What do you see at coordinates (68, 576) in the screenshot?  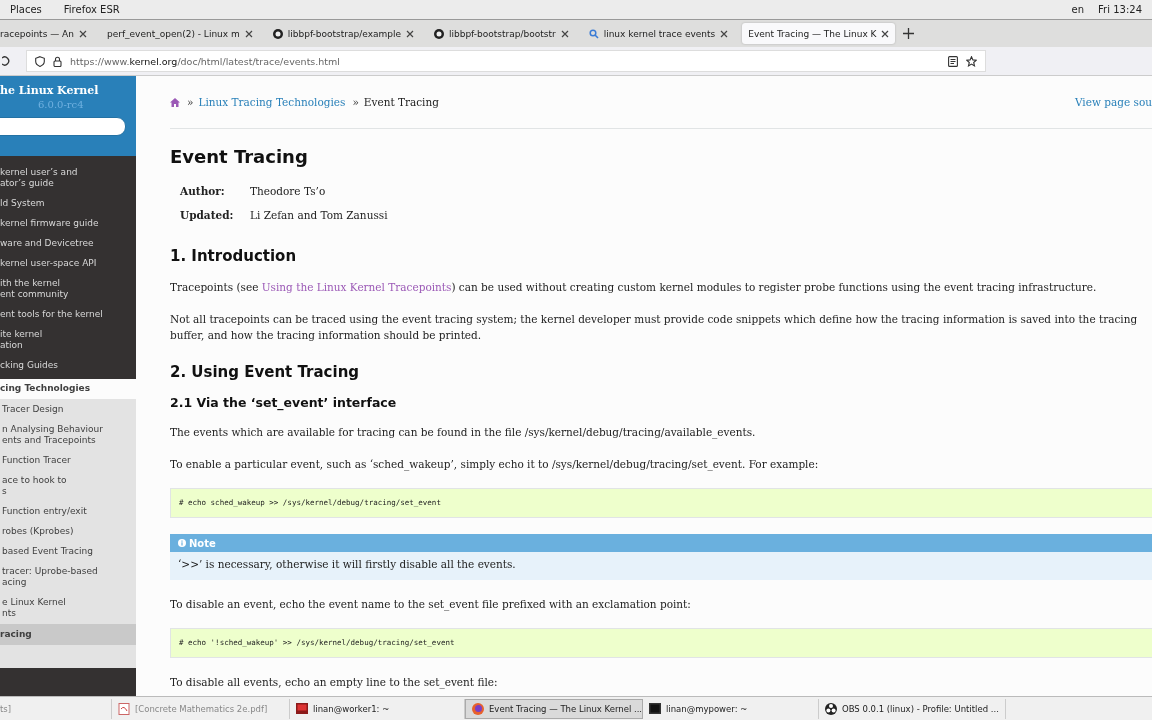 I see `nav-link: tracer: Uprobe-based acing` at bounding box center [68, 576].